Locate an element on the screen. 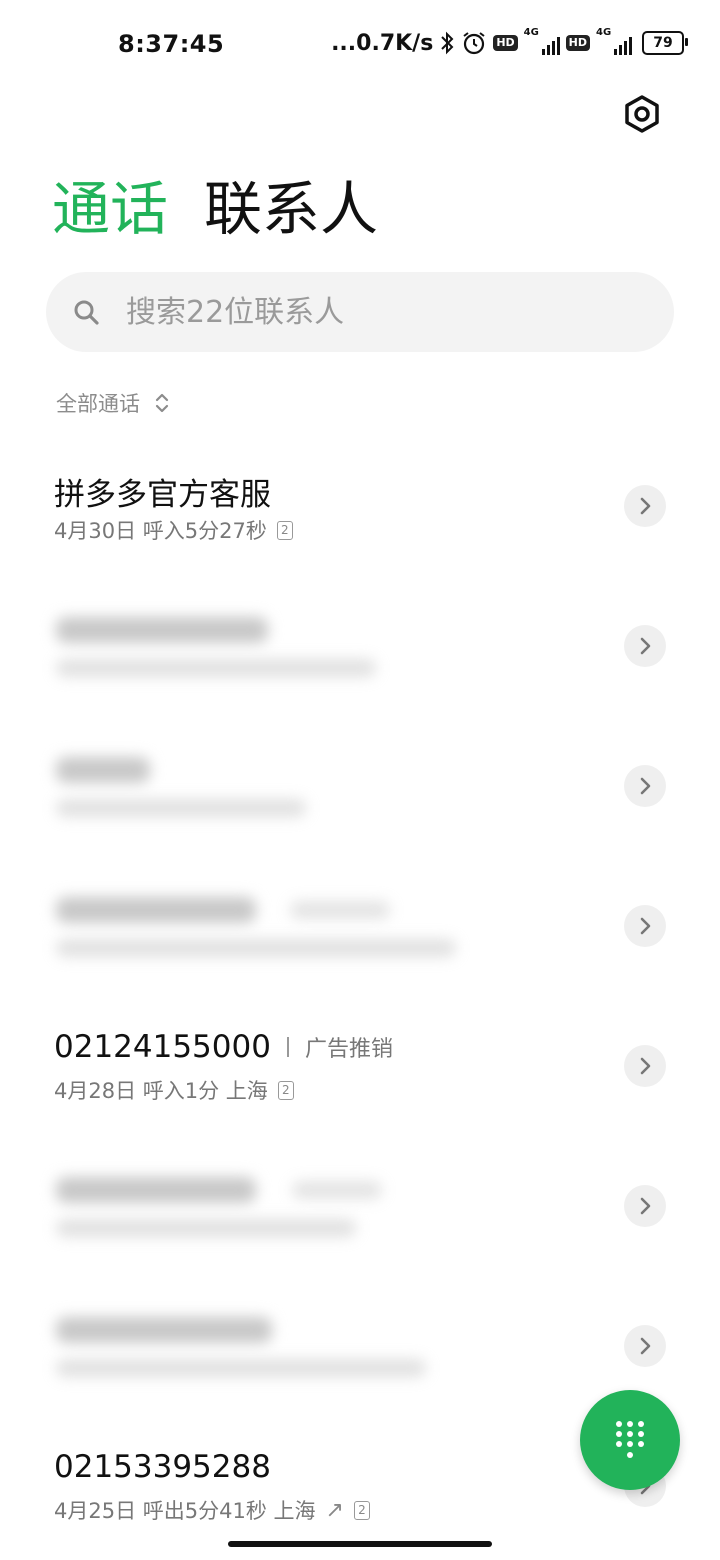 Image resolution: width=720 pixels, height=1560 pixels. tab-contacts: 联系人 is located at coordinates (291, 209).